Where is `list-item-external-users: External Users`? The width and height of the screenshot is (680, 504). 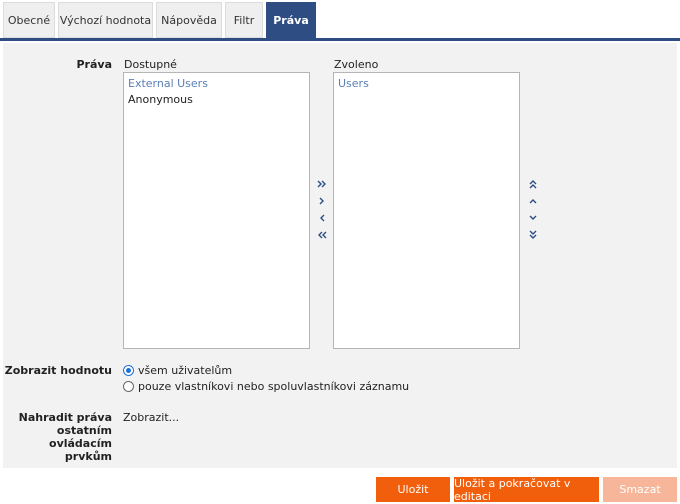 list-item-external-users: External Users is located at coordinates (216, 84).